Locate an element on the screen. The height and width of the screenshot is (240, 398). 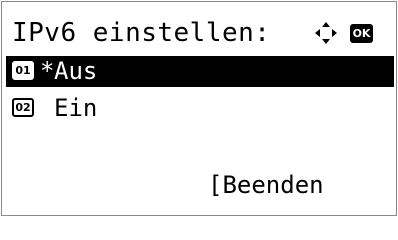
item-number-badge: 01 is located at coordinates (23, 70).